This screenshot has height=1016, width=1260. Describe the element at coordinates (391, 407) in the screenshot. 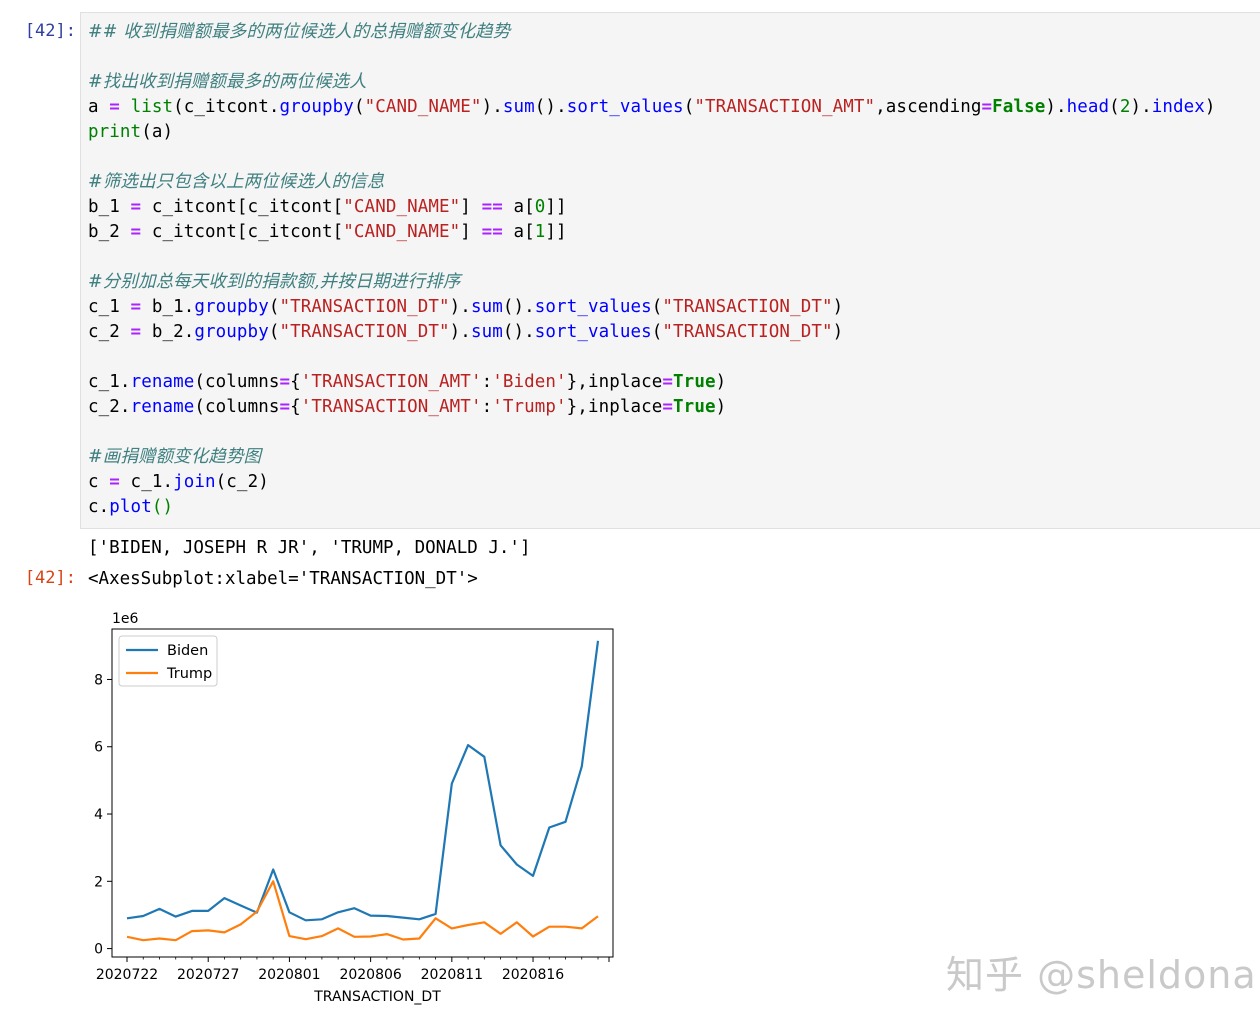

I see `code-token: 'TRANSACTION_AMT'` at that location.